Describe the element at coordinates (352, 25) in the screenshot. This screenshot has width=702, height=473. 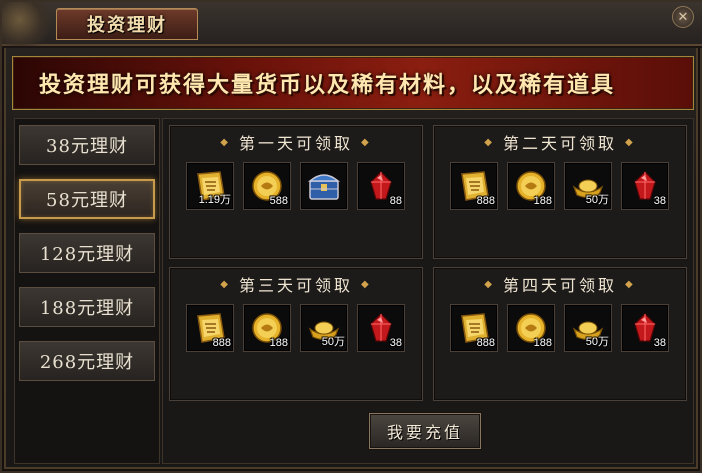
I see `window-header: 投资理财 ✕` at that location.